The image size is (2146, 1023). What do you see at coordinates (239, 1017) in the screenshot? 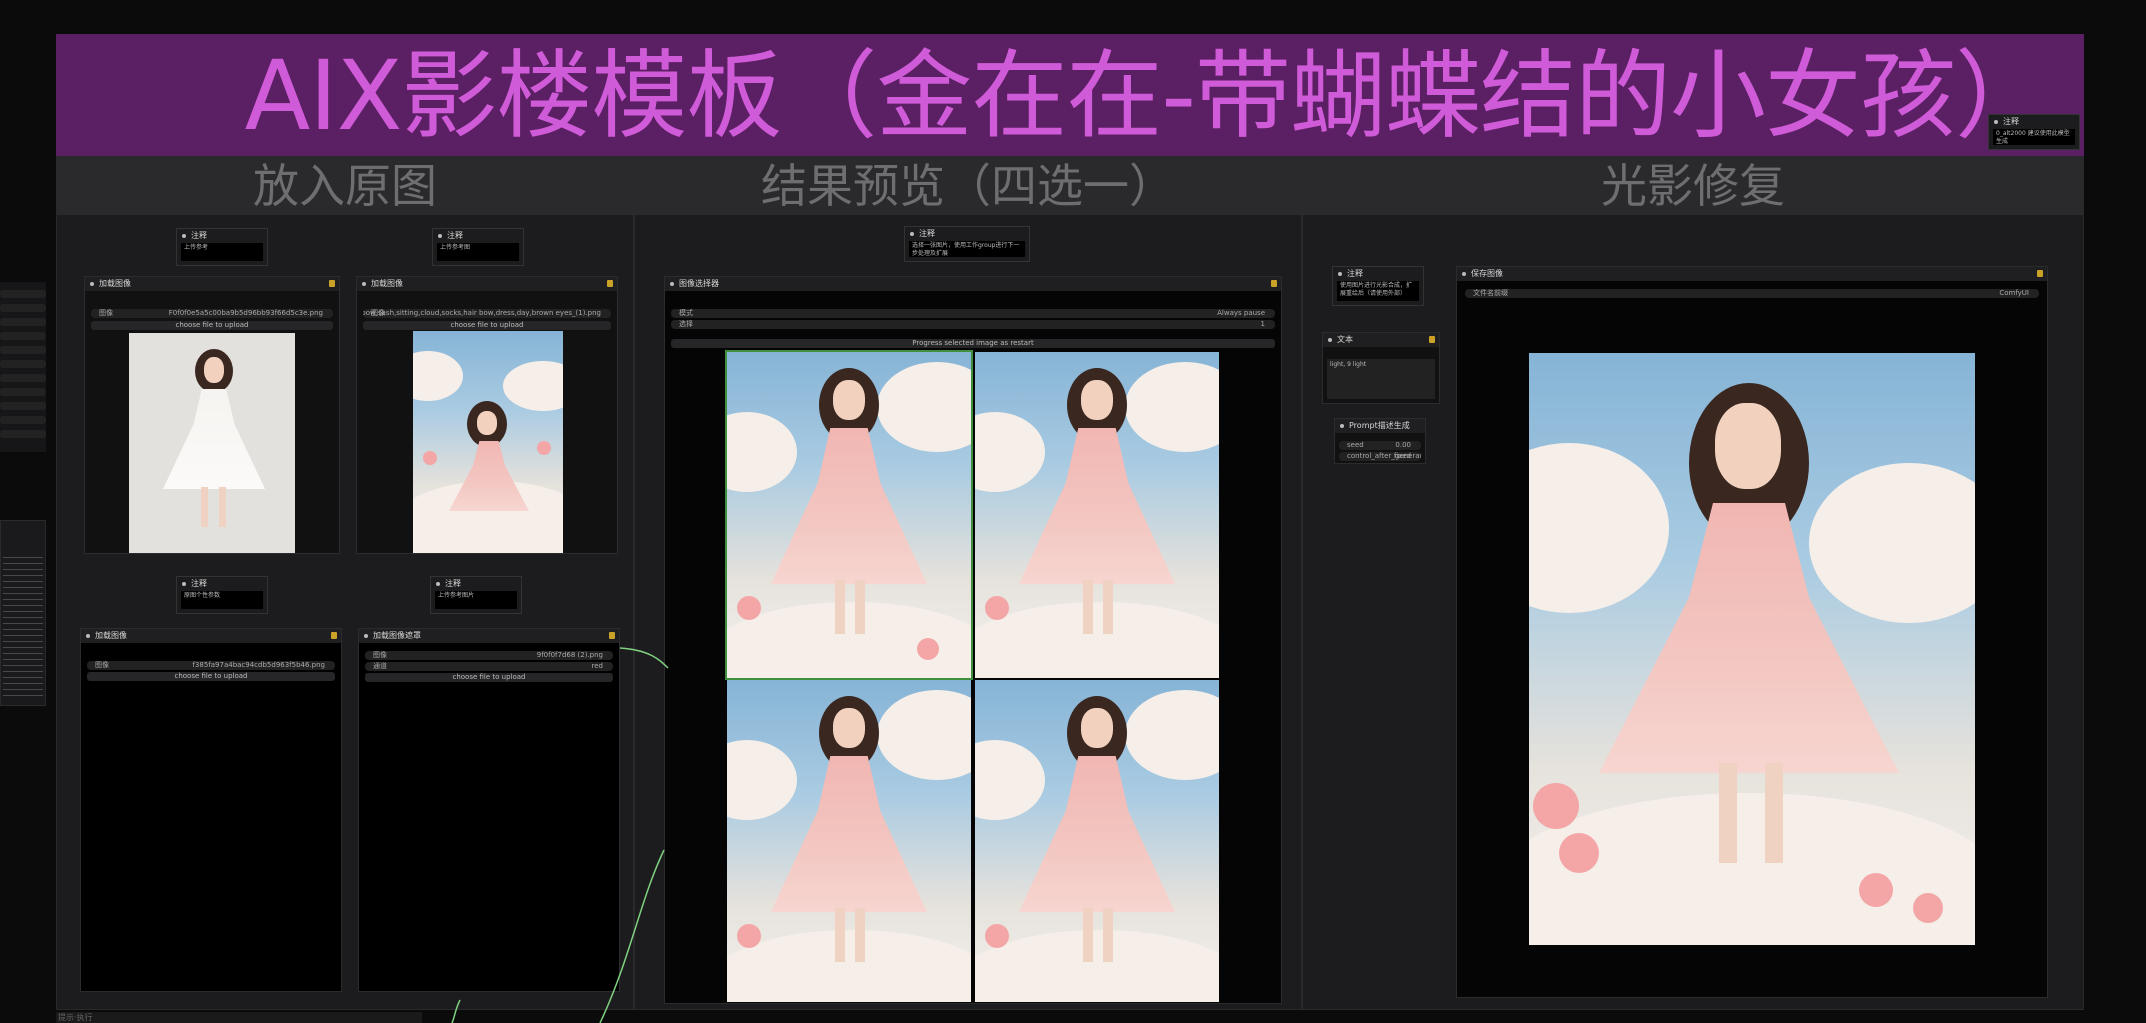
I see `bottom-bar: 提示·执行` at bounding box center [239, 1017].